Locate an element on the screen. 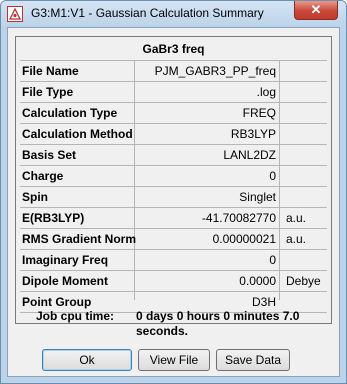  table-row: RMS Gradient Norm 0.00000021 a.u. is located at coordinates (173, 239).